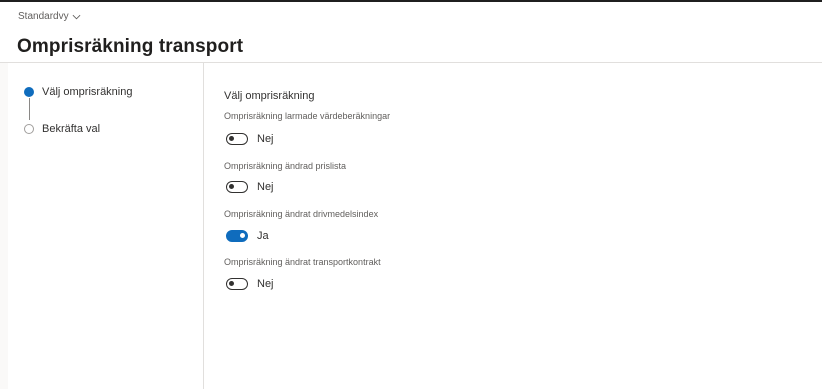 Image resolution: width=822 pixels, height=389 pixels. What do you see at coordinates (250, 187) in the screenshot?
I see `toggle-changed-pricelist: Nej` at bounding box center [250, 187].